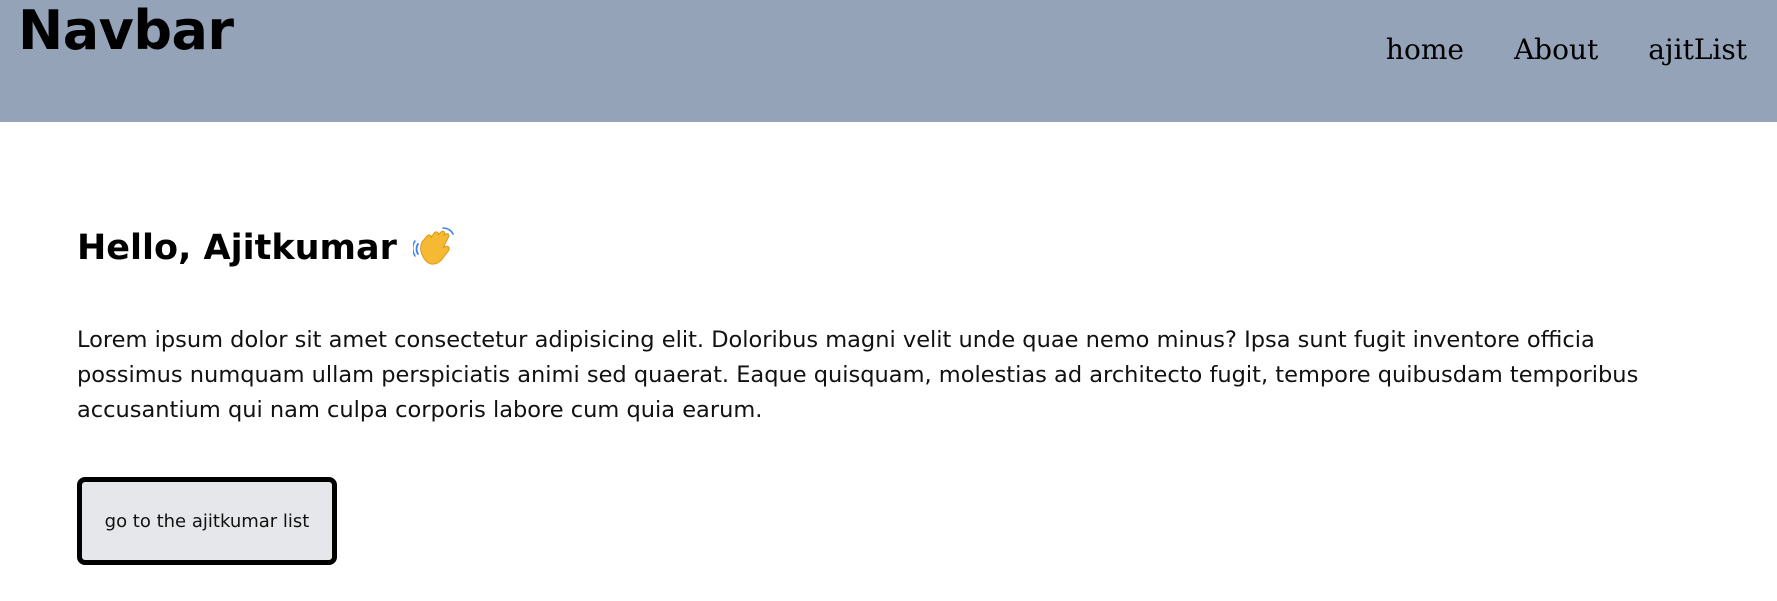  Describe the element at coordinates (207, 521) in the screenshot. I see `go-to-list-button: go to the ajitkumar list` at that location.